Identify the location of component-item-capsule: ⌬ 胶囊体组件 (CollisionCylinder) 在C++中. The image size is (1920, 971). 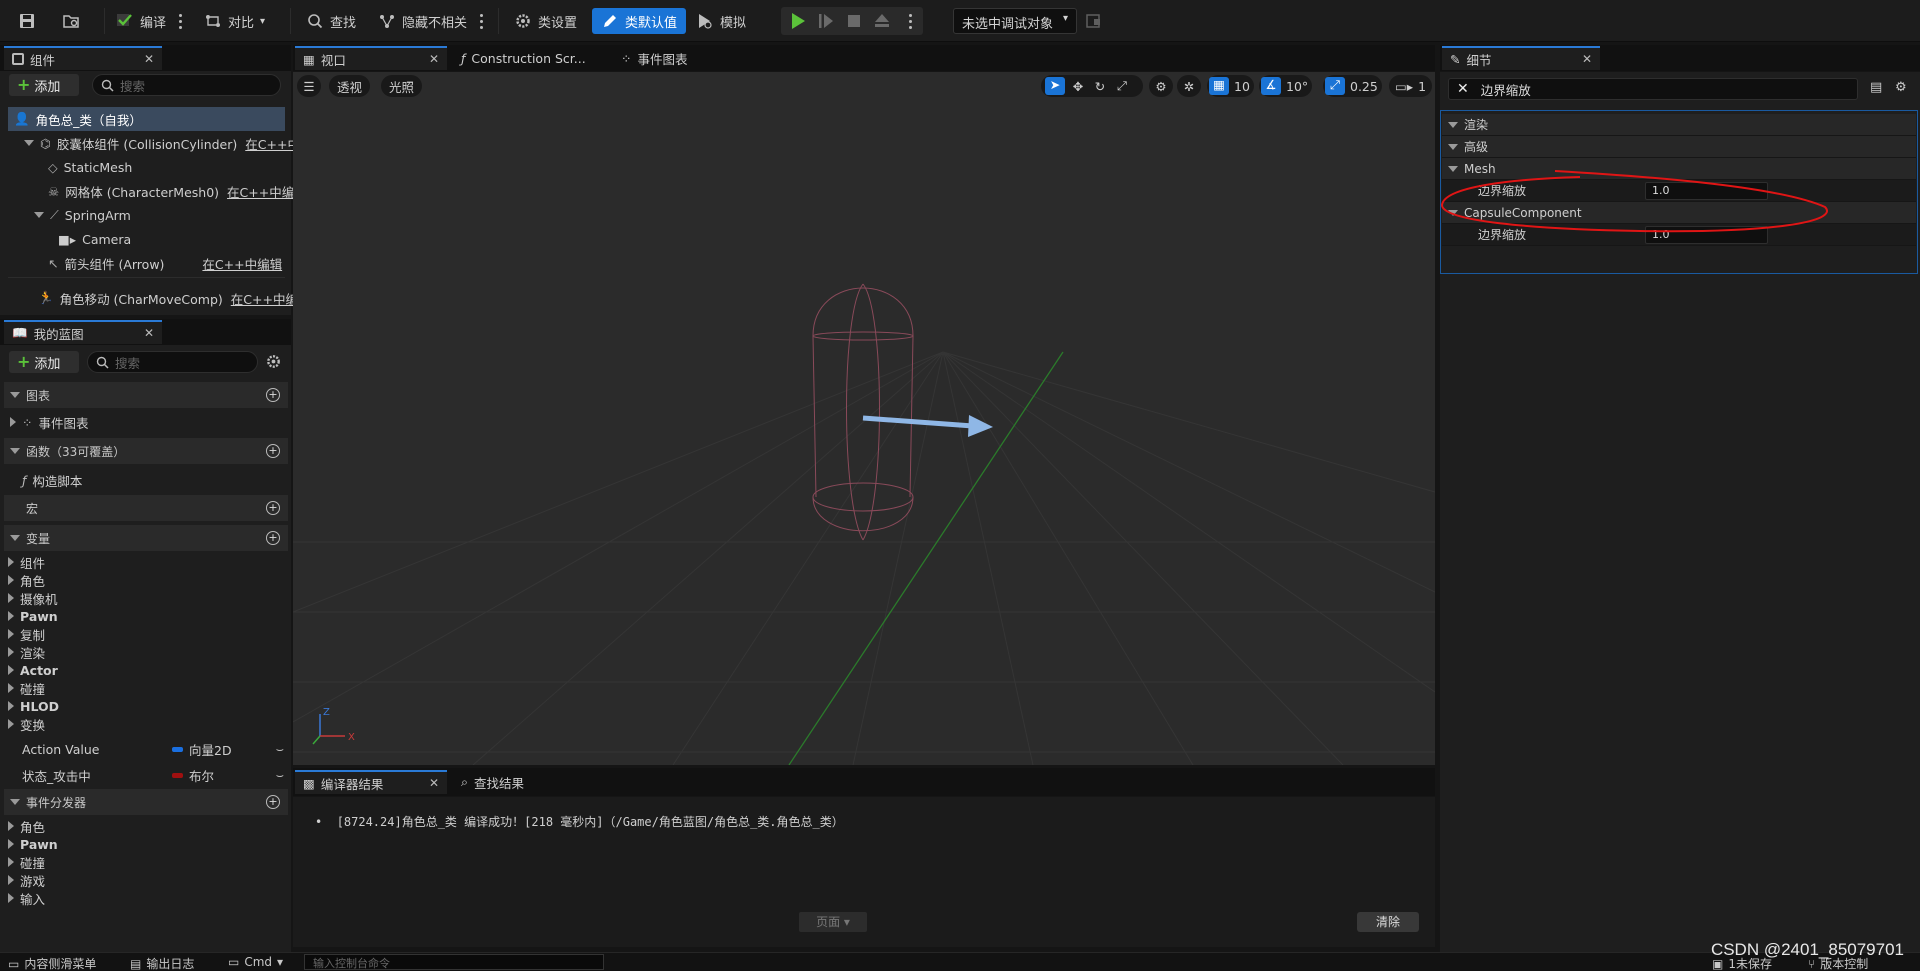
(162, 143).